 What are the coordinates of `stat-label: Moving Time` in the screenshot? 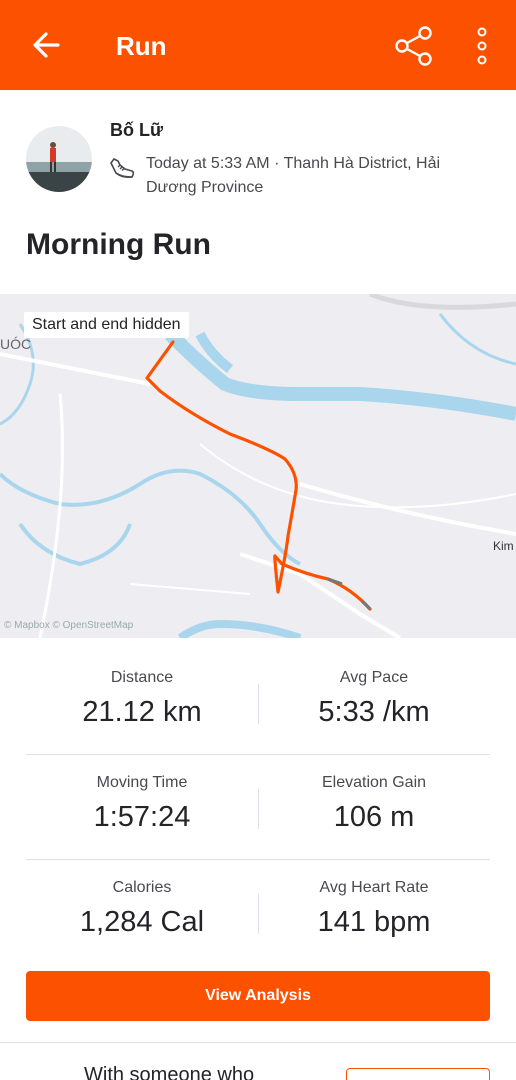 It's located at (142, 782).